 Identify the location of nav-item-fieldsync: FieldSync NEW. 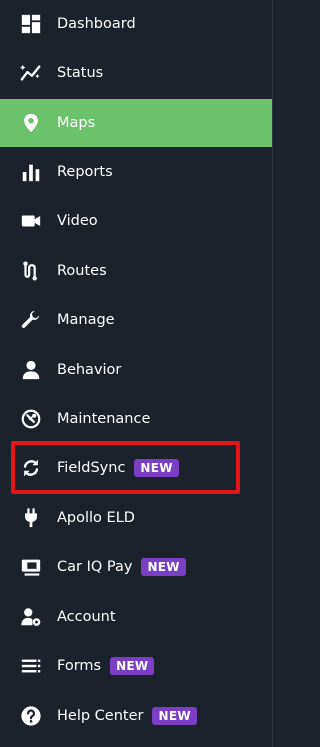
(136, 468).